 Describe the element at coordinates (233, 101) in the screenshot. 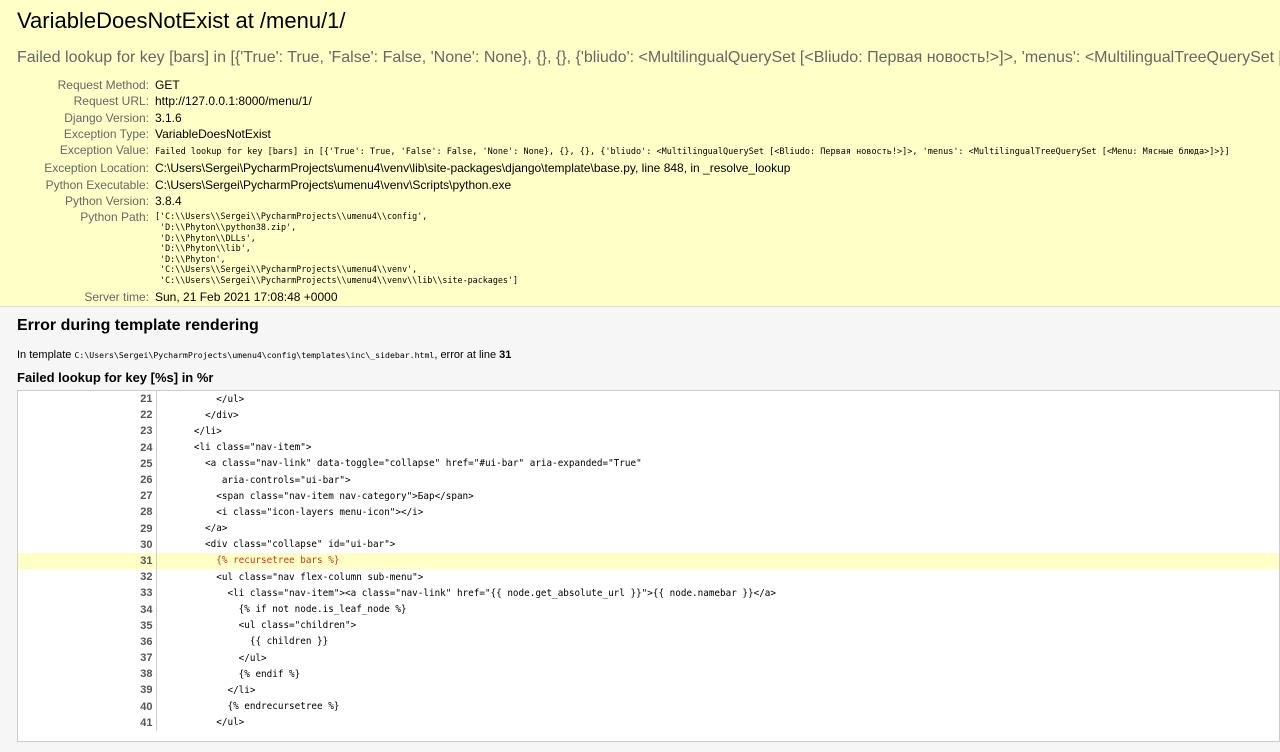

I see `meta-value: http://127.0.0.1:8000/menu/1/` at that location.